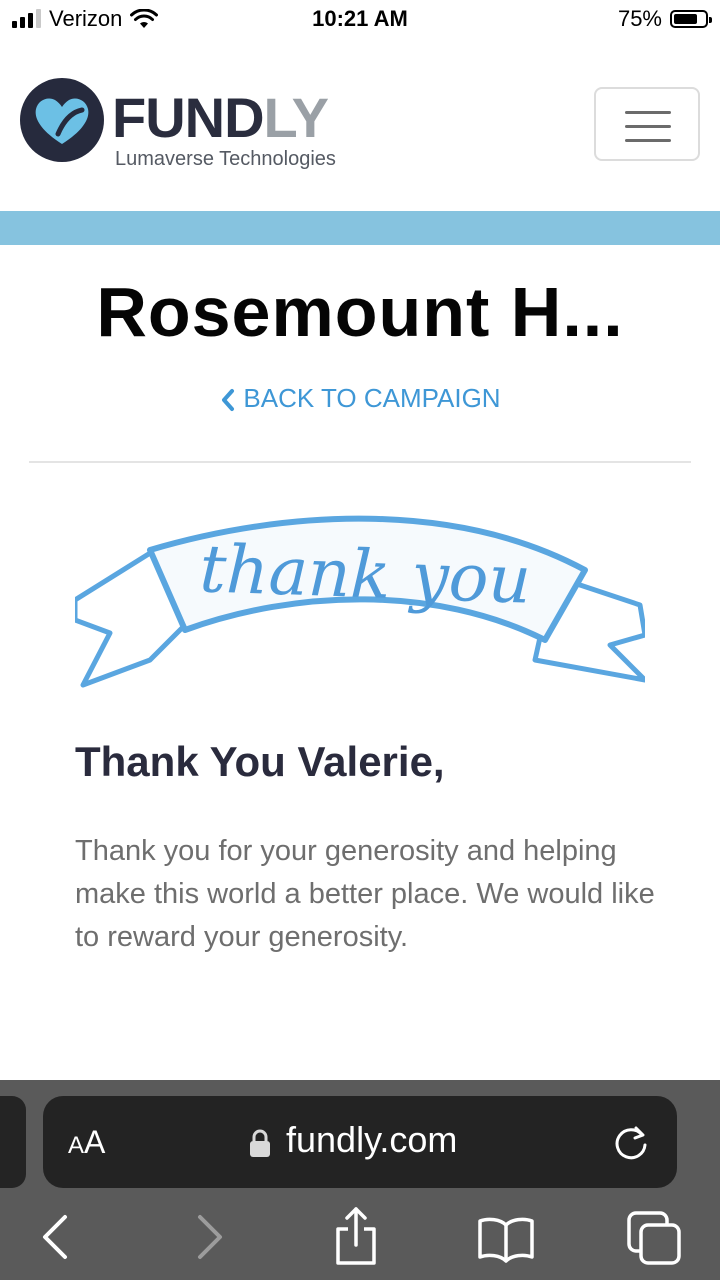 This screenshot has height=1280, width=720. What do you see at coordinates (360, 228) in the screenshot?
I see `header-band` at bounding box center [360, 228].